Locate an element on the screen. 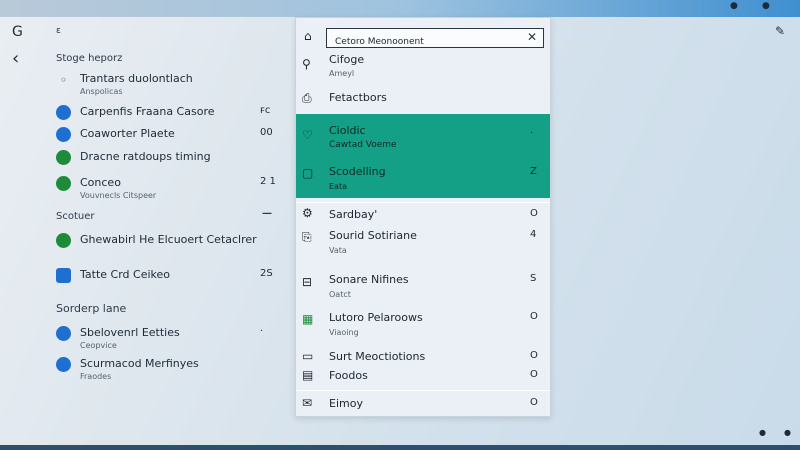 Image resolution: width=800 pixels, height=450 pixels. list-item-label: Lutoro Pelaroows is located at coordinates (376, 317).